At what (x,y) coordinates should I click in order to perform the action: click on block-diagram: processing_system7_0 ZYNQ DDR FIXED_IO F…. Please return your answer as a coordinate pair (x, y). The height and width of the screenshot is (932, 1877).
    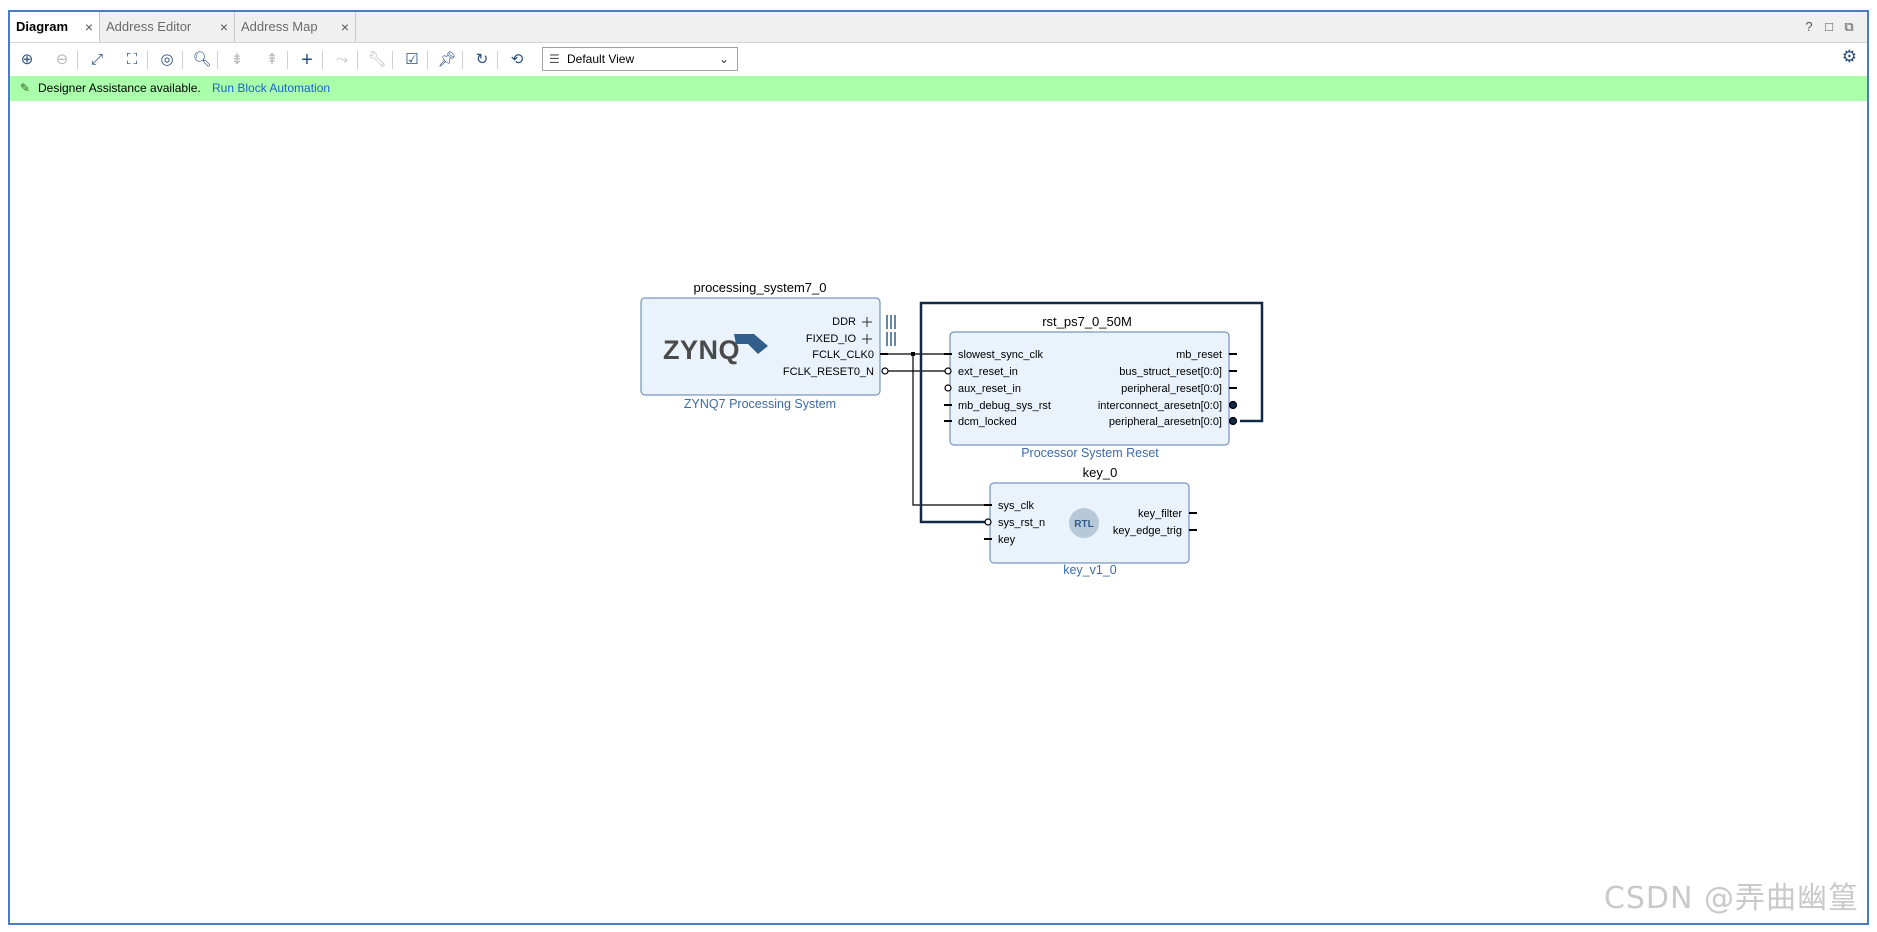
    Looking at the image, I should click on (952, 428).